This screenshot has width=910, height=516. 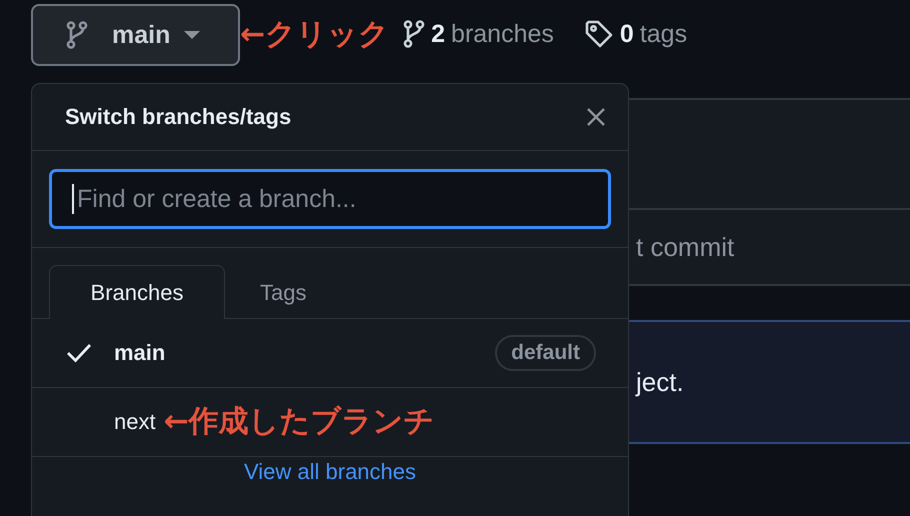 What do you see at coordinates (73, 199) in the screenshot?
I see `text-cursor` at bounding box center [73, 199].